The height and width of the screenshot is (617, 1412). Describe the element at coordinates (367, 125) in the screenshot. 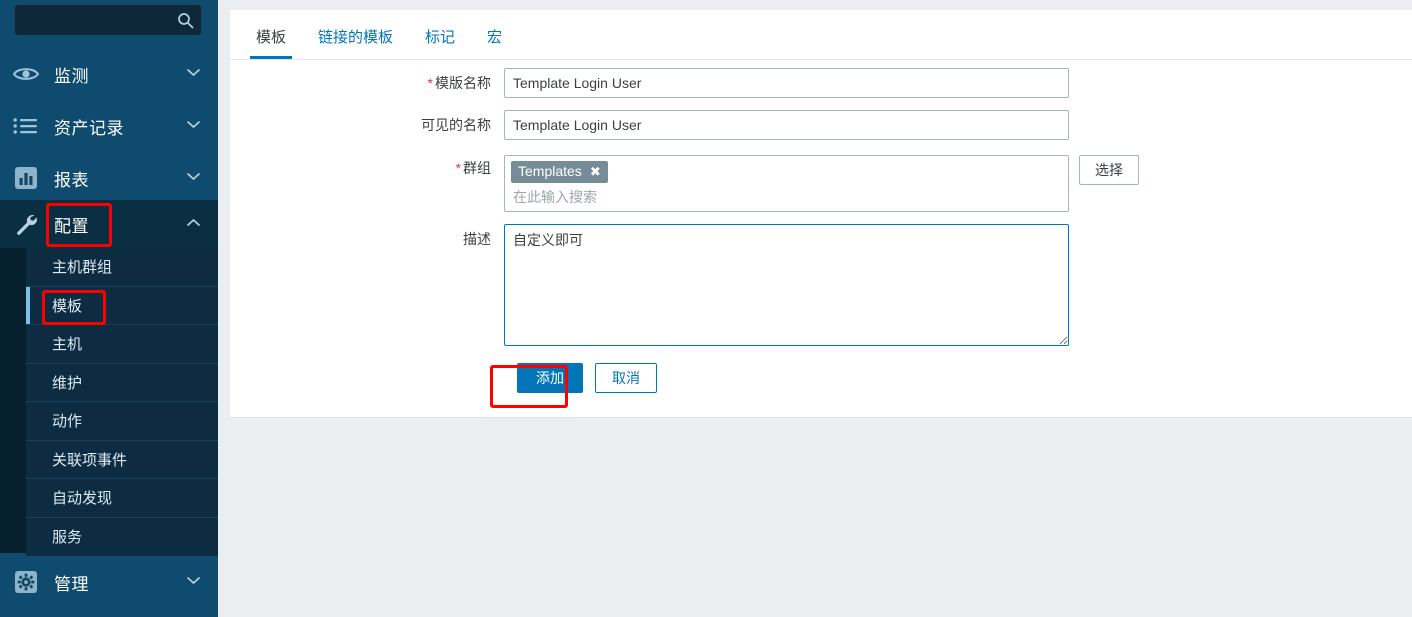

I see `label-visible-name: 可见的名称` at that location.